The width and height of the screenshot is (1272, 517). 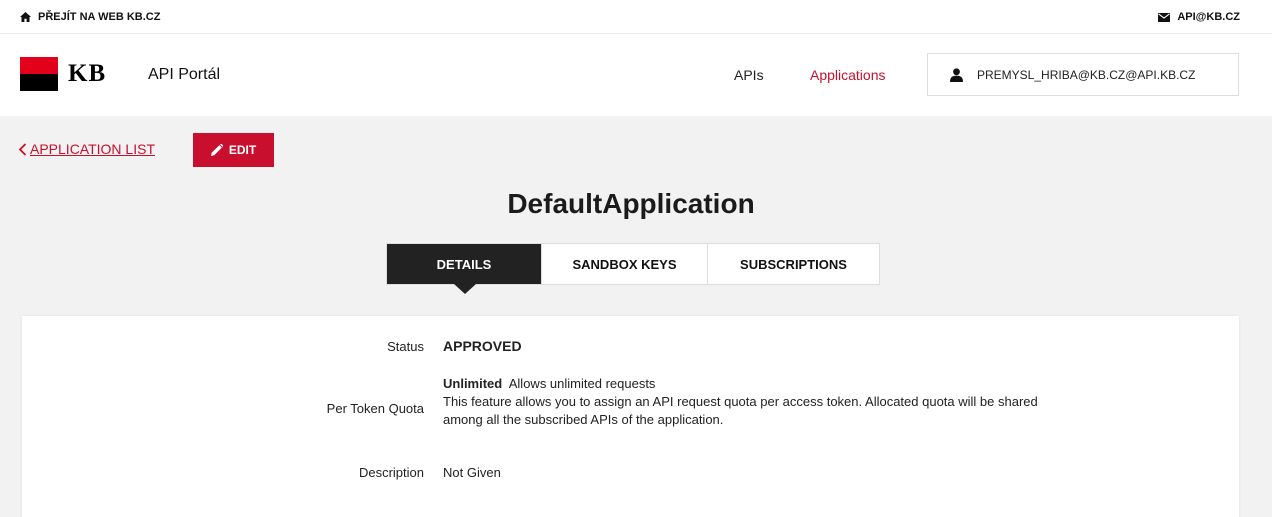 What do you see at coordinates (92, 149) in the screenshot?
I see `application-list-label: APPLICATION LIST` at bounding box center [92, 149].